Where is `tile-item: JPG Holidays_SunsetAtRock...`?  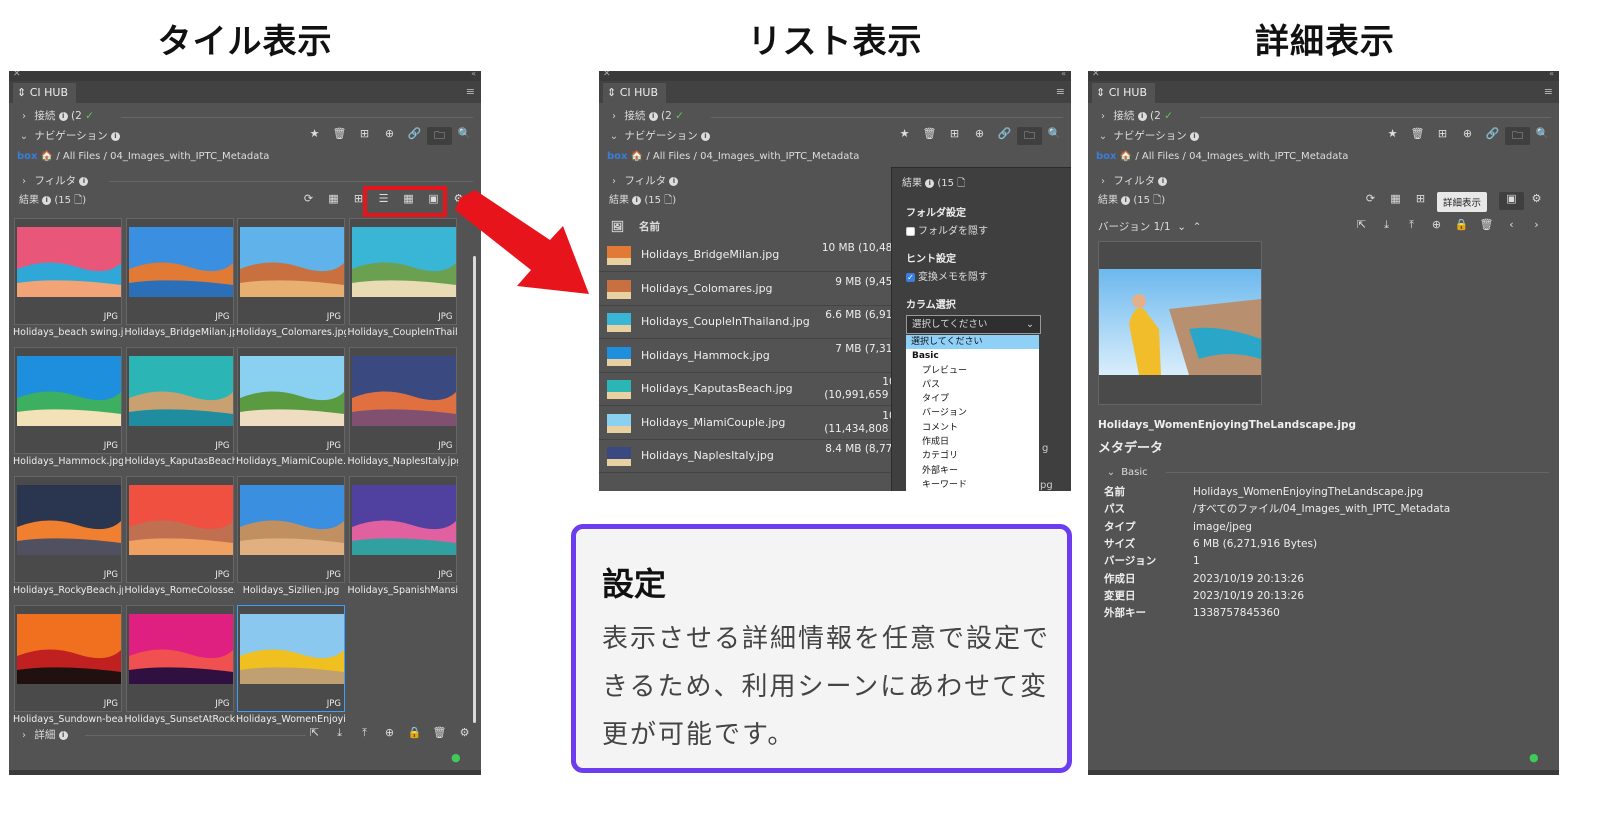
tile-item: JPG Holidays_SunsetAtRock... is located at coordinates (180, 667).